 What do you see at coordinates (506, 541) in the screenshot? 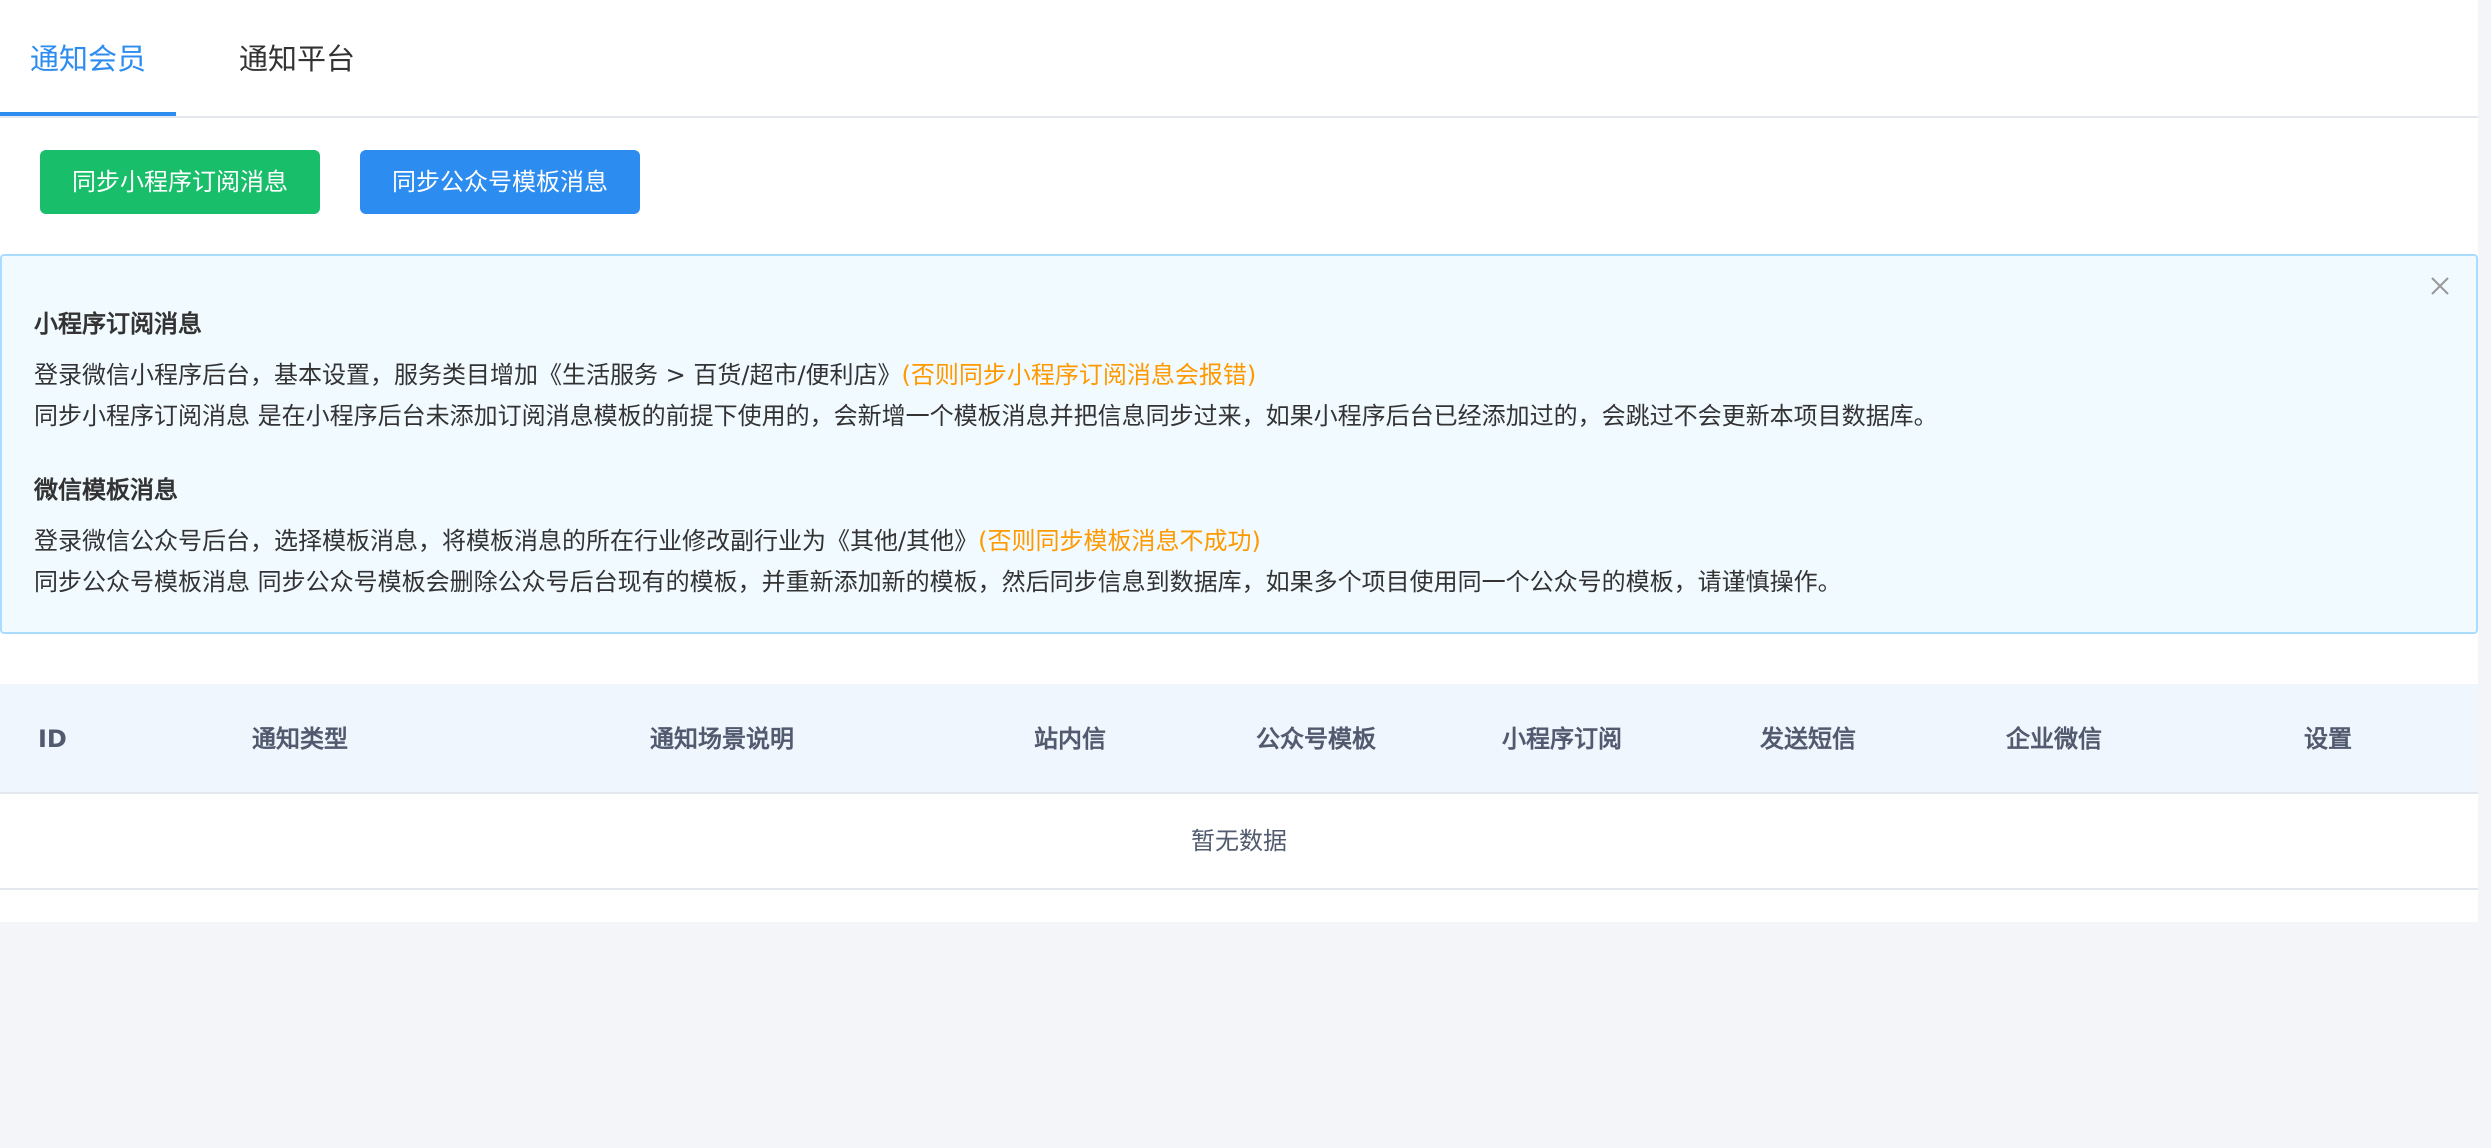
I see `alert-wechat-template-instruction-text: 登录微信公众号后台，选择模板消息，将模板消息的所在行业修改副行业为《其他/其他》` at bounding box center [506, 541].